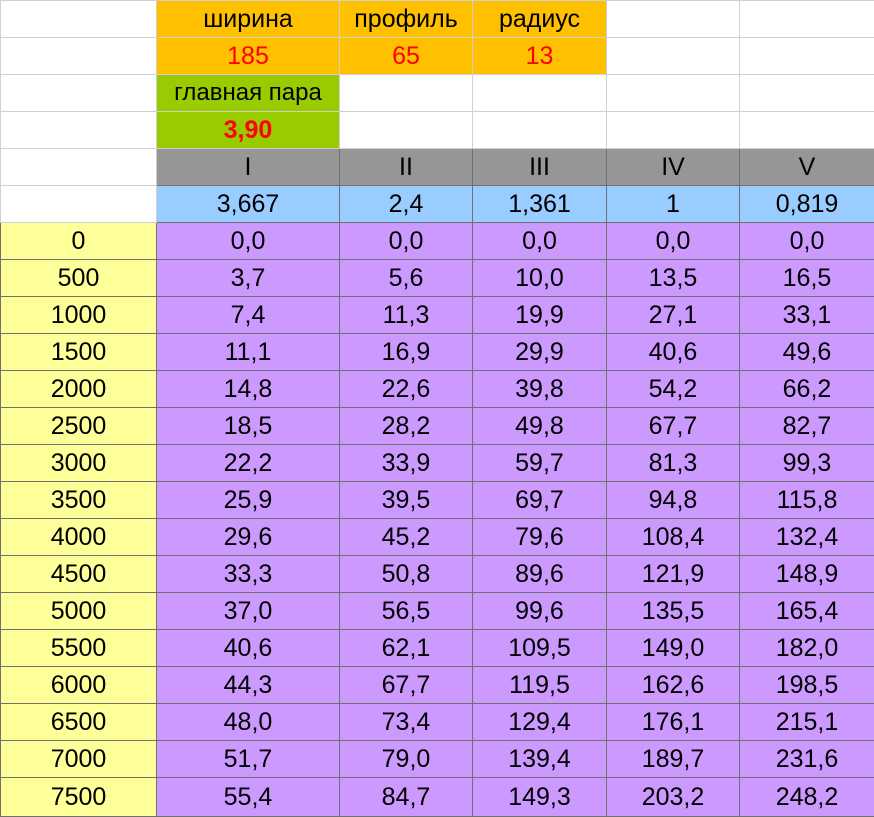  Describe the element at coordinates (79, 278) in the screenshot. I see `rpm-cell: 500` at that location.